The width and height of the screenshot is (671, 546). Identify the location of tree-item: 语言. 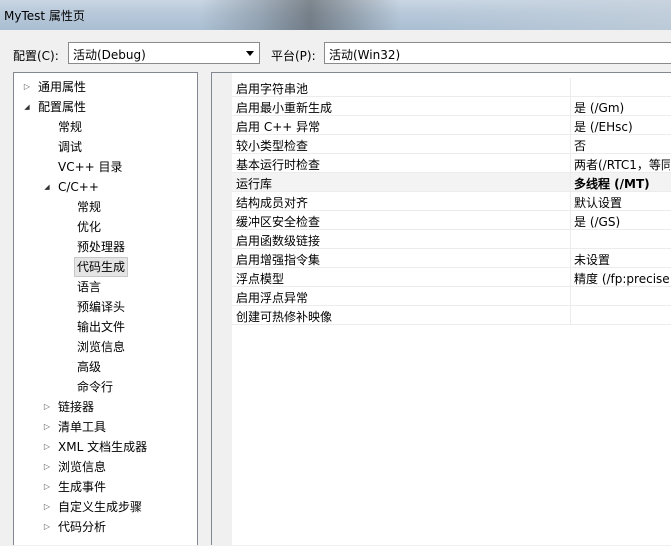
(105, 287).